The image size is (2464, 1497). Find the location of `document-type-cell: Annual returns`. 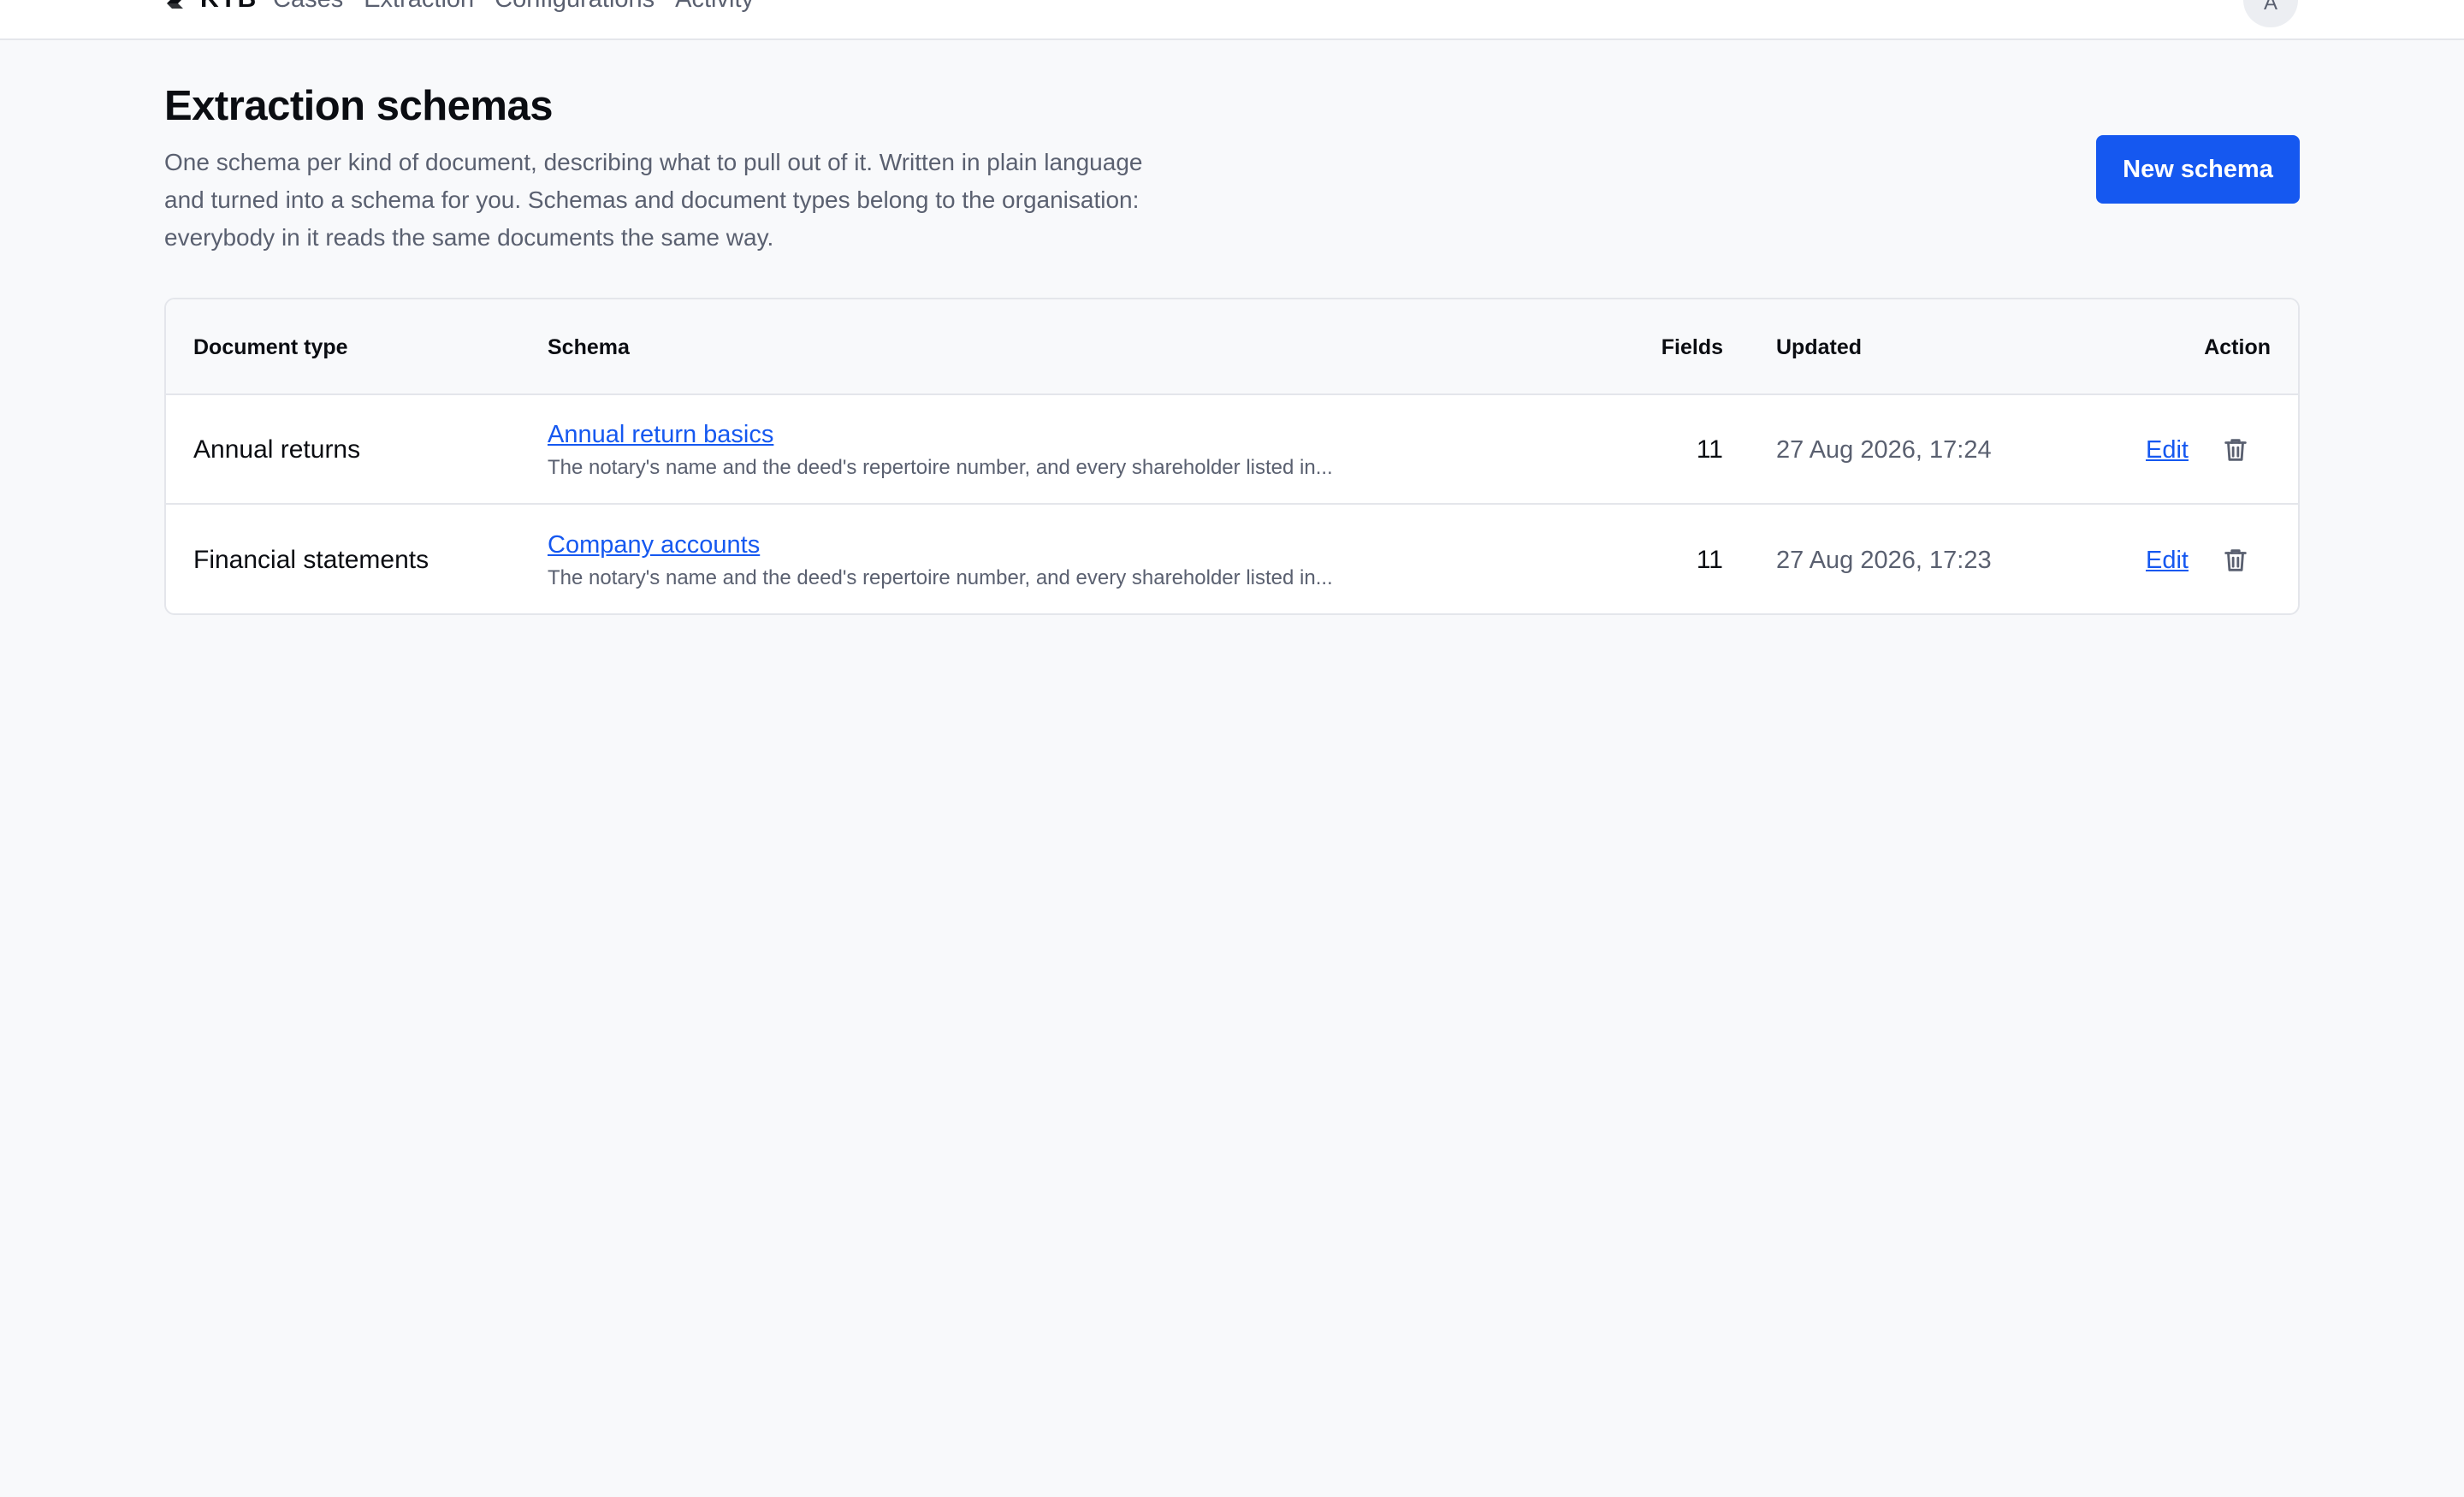

document-type-cell: Annual returns is located at coordinates (277, 450).